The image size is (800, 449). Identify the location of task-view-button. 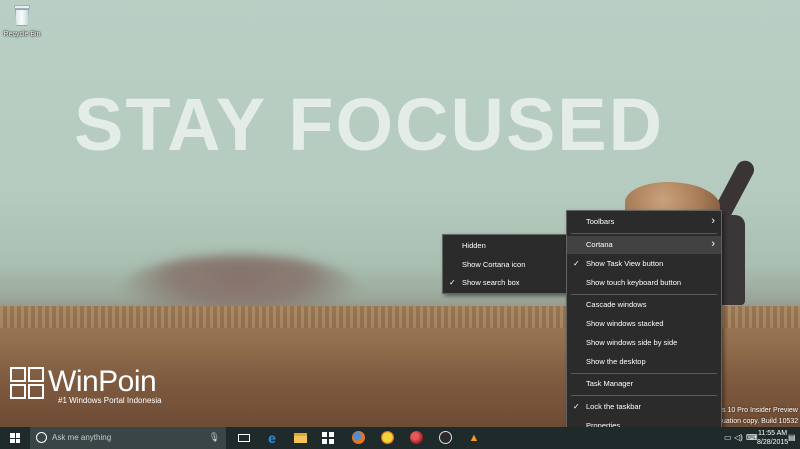
(244, 438).